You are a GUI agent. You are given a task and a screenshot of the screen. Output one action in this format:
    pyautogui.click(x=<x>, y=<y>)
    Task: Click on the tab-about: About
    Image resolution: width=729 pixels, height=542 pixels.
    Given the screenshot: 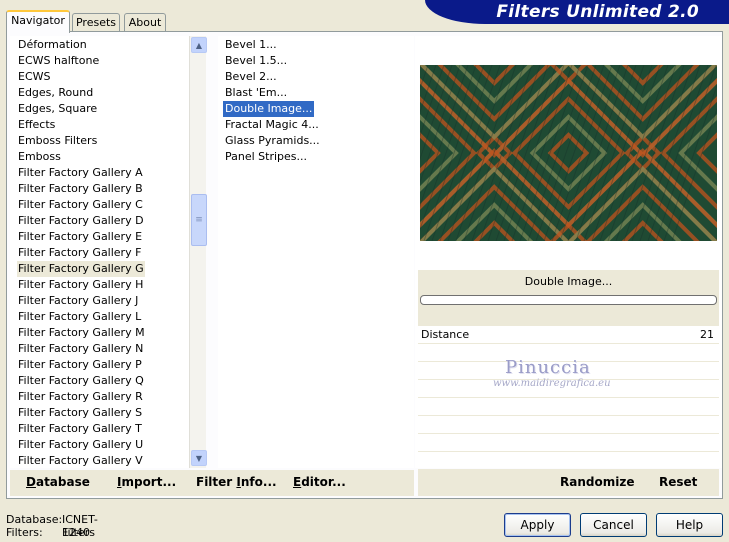 What is the action you would take?
    pyautogui.click(x=145, y=22)
    